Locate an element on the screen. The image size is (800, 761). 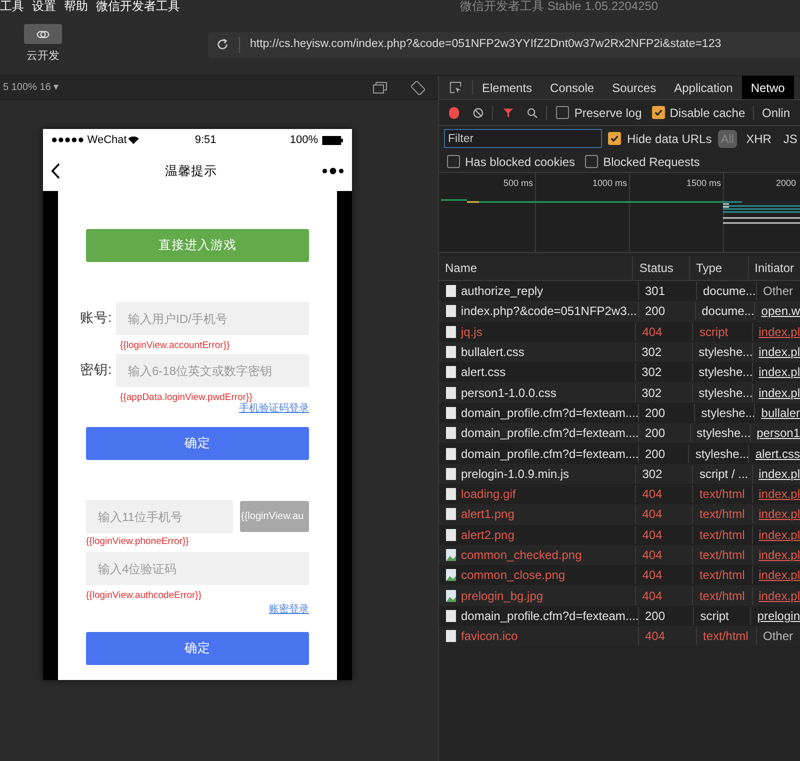
status-cell: 302 is located at coordinates (663, 352).